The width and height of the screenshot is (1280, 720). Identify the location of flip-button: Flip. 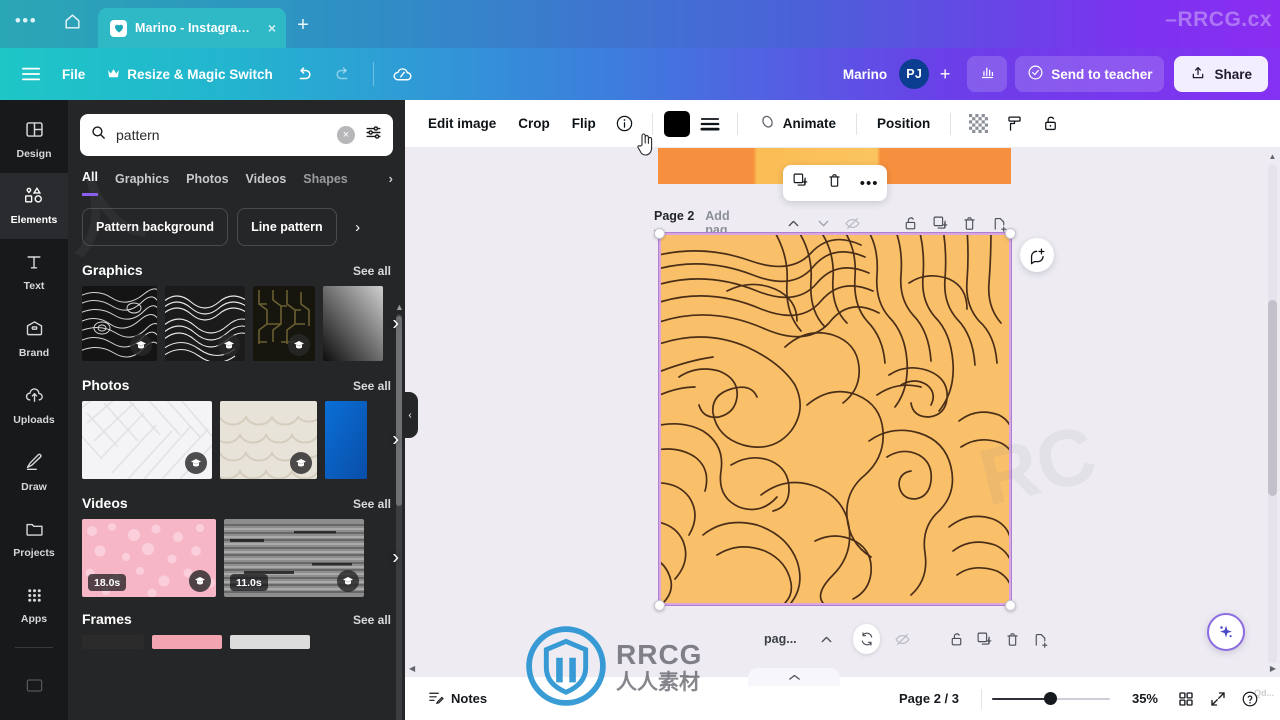
(584, 124).